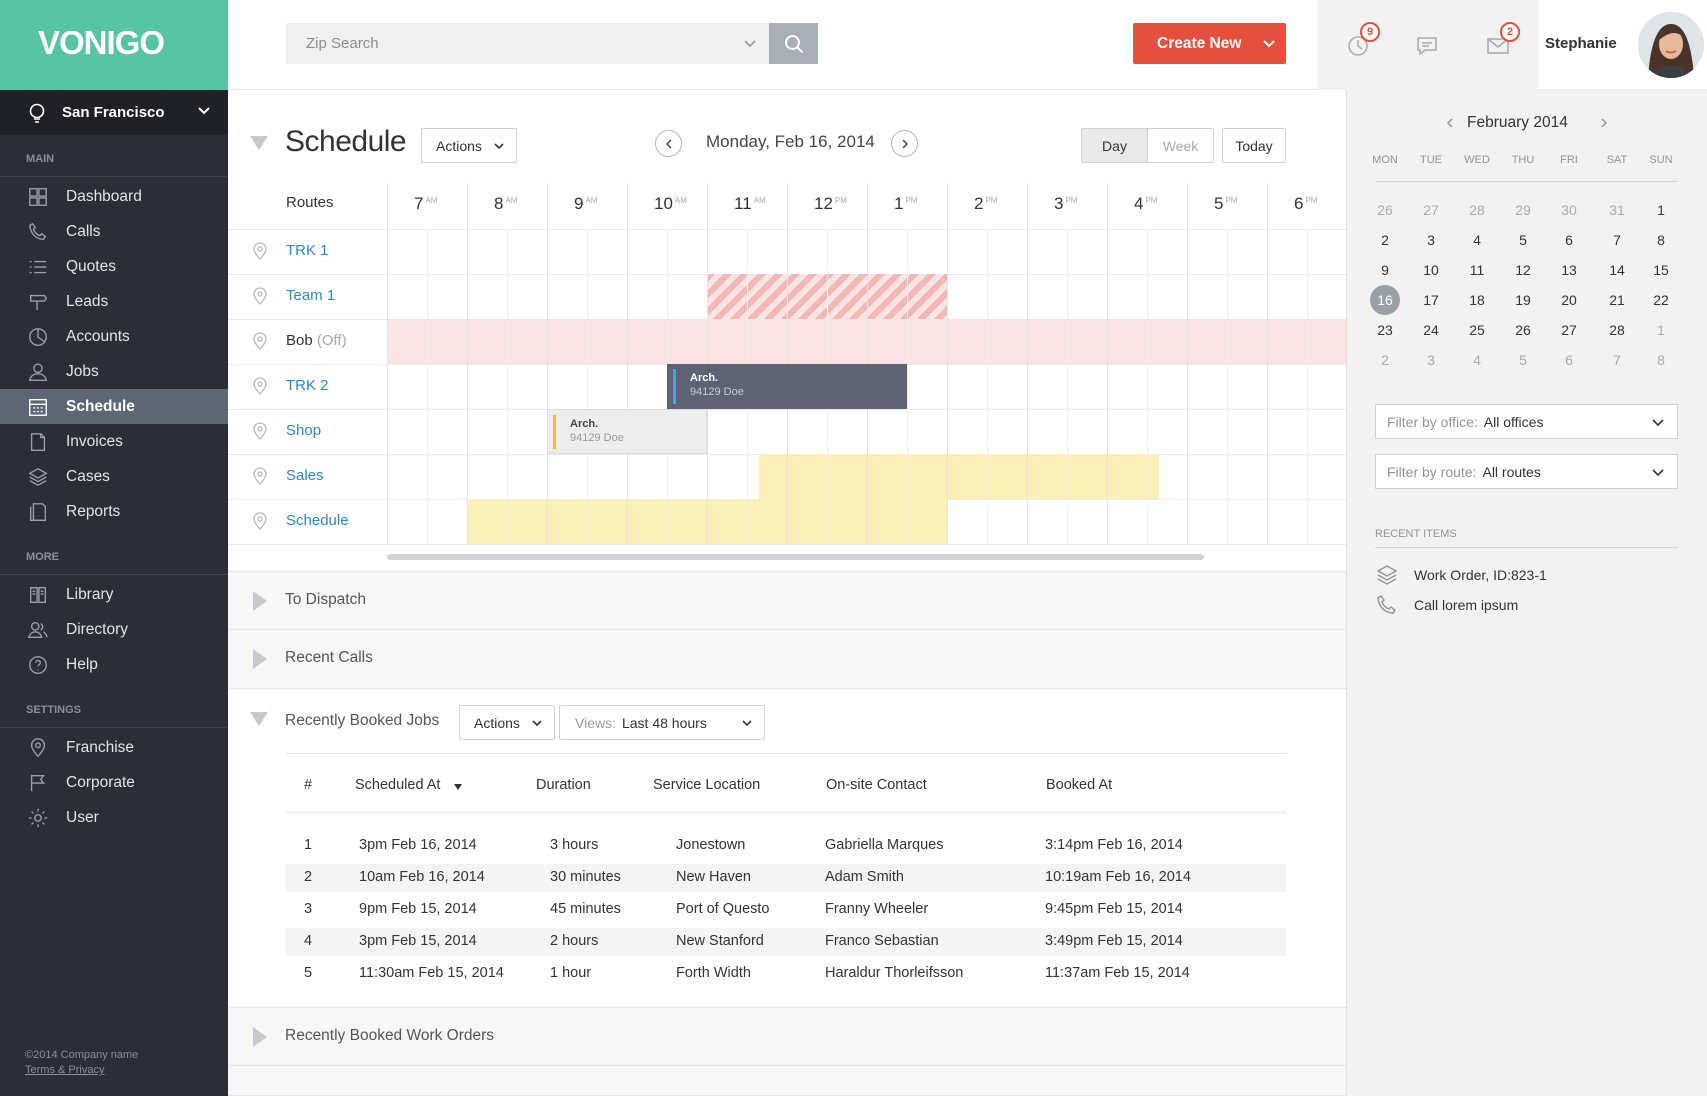  What do you see at coordinates (1526, 471) in the screenshot?
I see `filter-route-select: Filter by route: All routes` at bounding box center [1526, 471].